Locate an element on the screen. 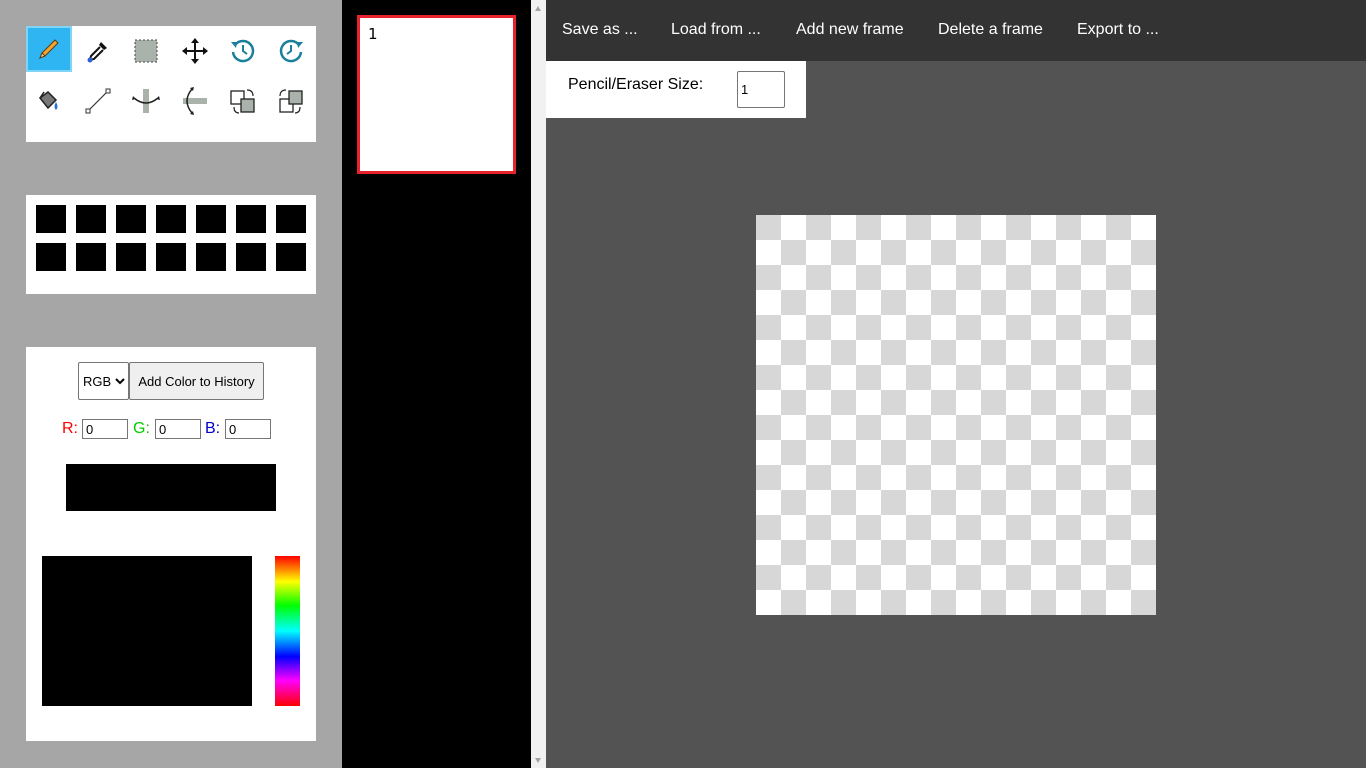  eyedropper-tool-button is located at coordinates (98, 51).